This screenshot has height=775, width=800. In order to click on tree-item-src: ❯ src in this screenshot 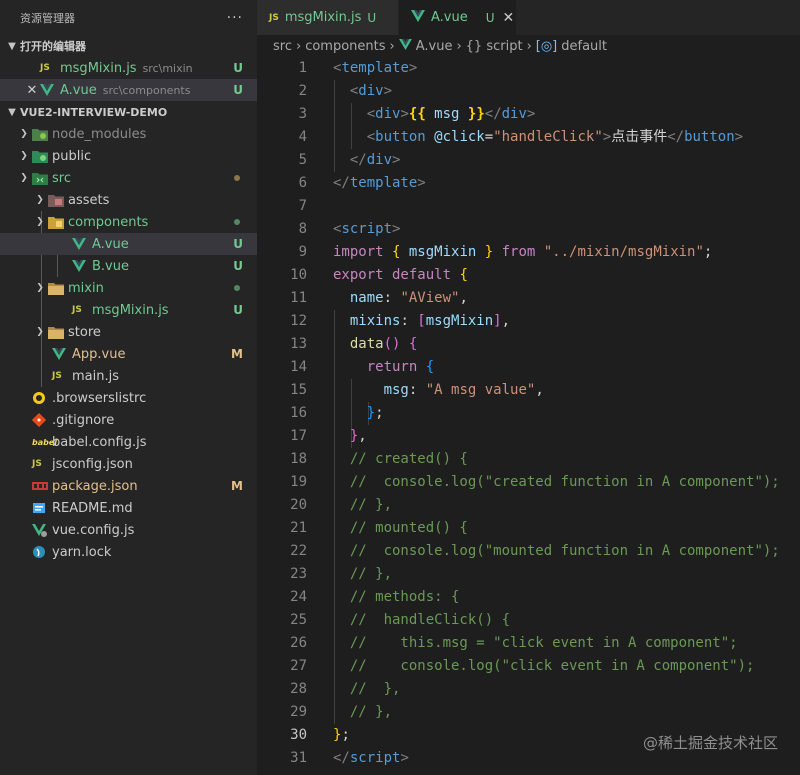, I will do `click(128, 178)`.